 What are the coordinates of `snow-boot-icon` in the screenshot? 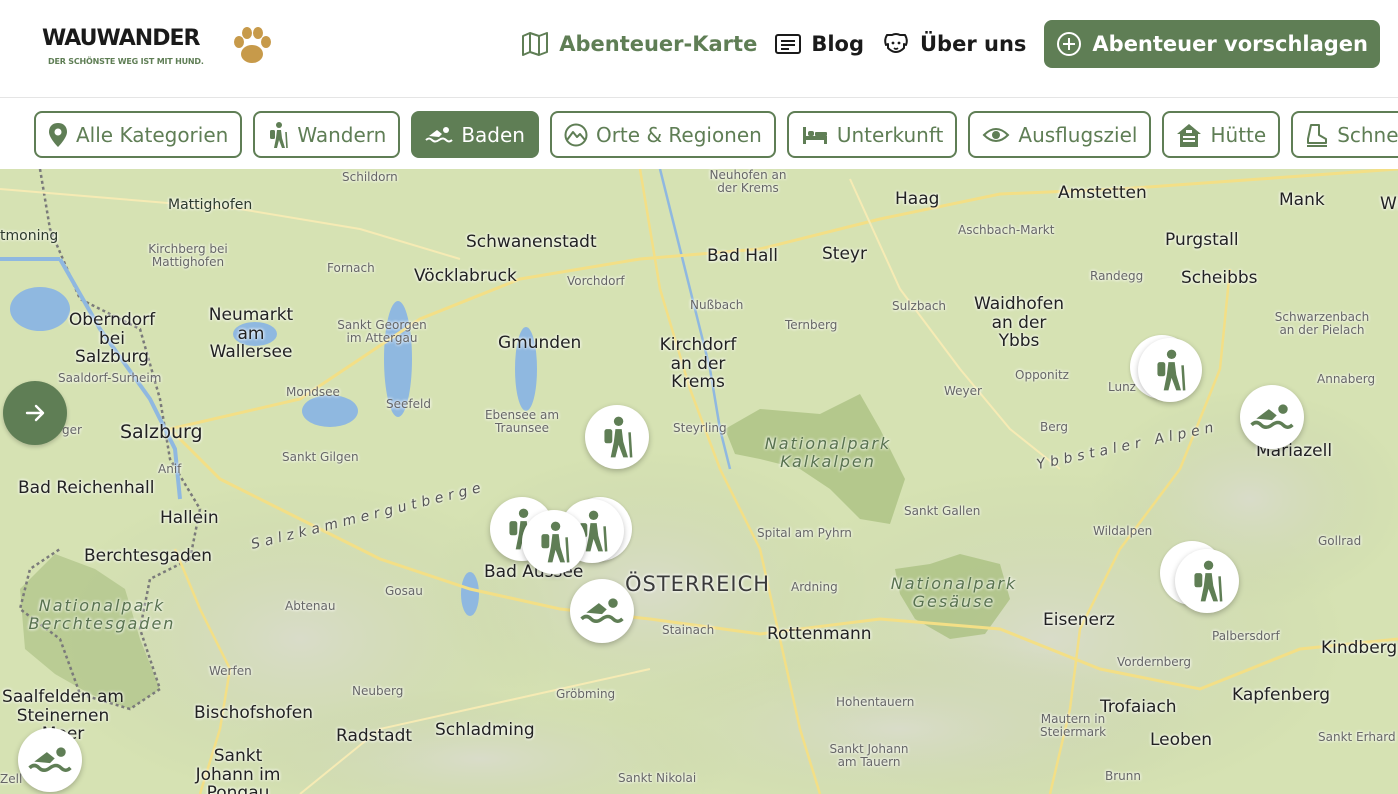 It's located at (1317, 135).